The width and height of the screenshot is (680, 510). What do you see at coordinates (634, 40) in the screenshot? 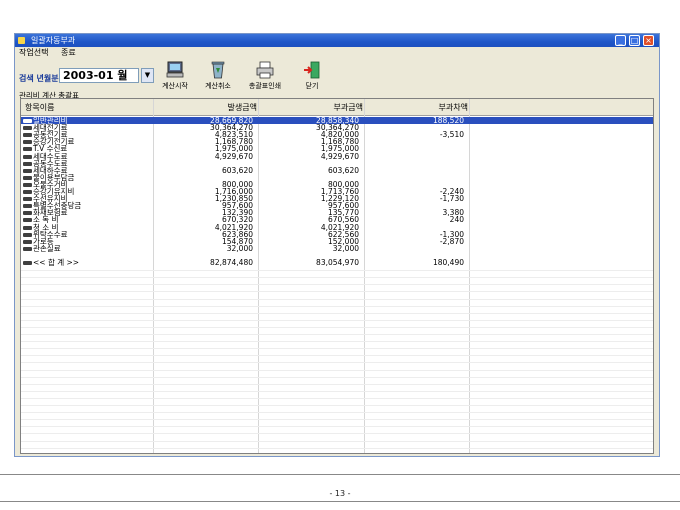
I see `maximize-button: □` at bounding box center [634, 40].